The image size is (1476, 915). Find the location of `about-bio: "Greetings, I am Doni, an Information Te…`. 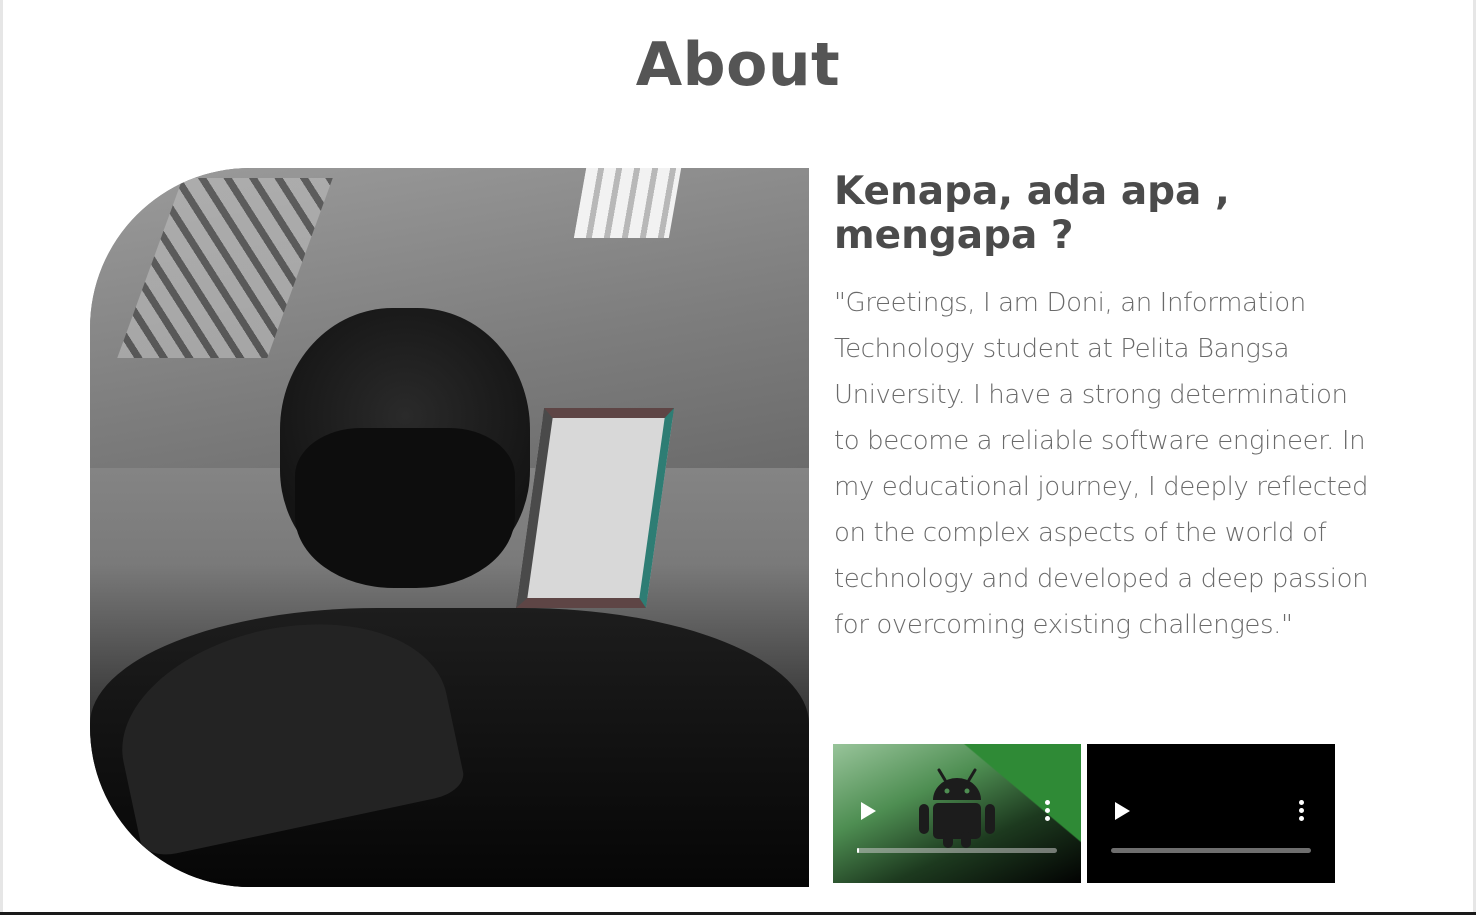

about-bio: "Greetings, I am Doni, an Information Te… is located at coordinates (1101, 464).